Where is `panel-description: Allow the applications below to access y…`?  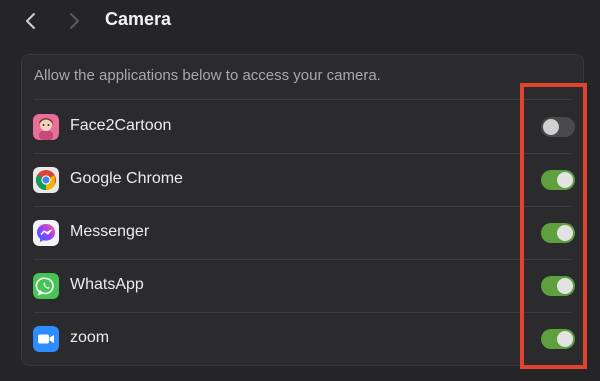
panel-description: Allow the applications below to access y… is located at coordinates (207, 75).